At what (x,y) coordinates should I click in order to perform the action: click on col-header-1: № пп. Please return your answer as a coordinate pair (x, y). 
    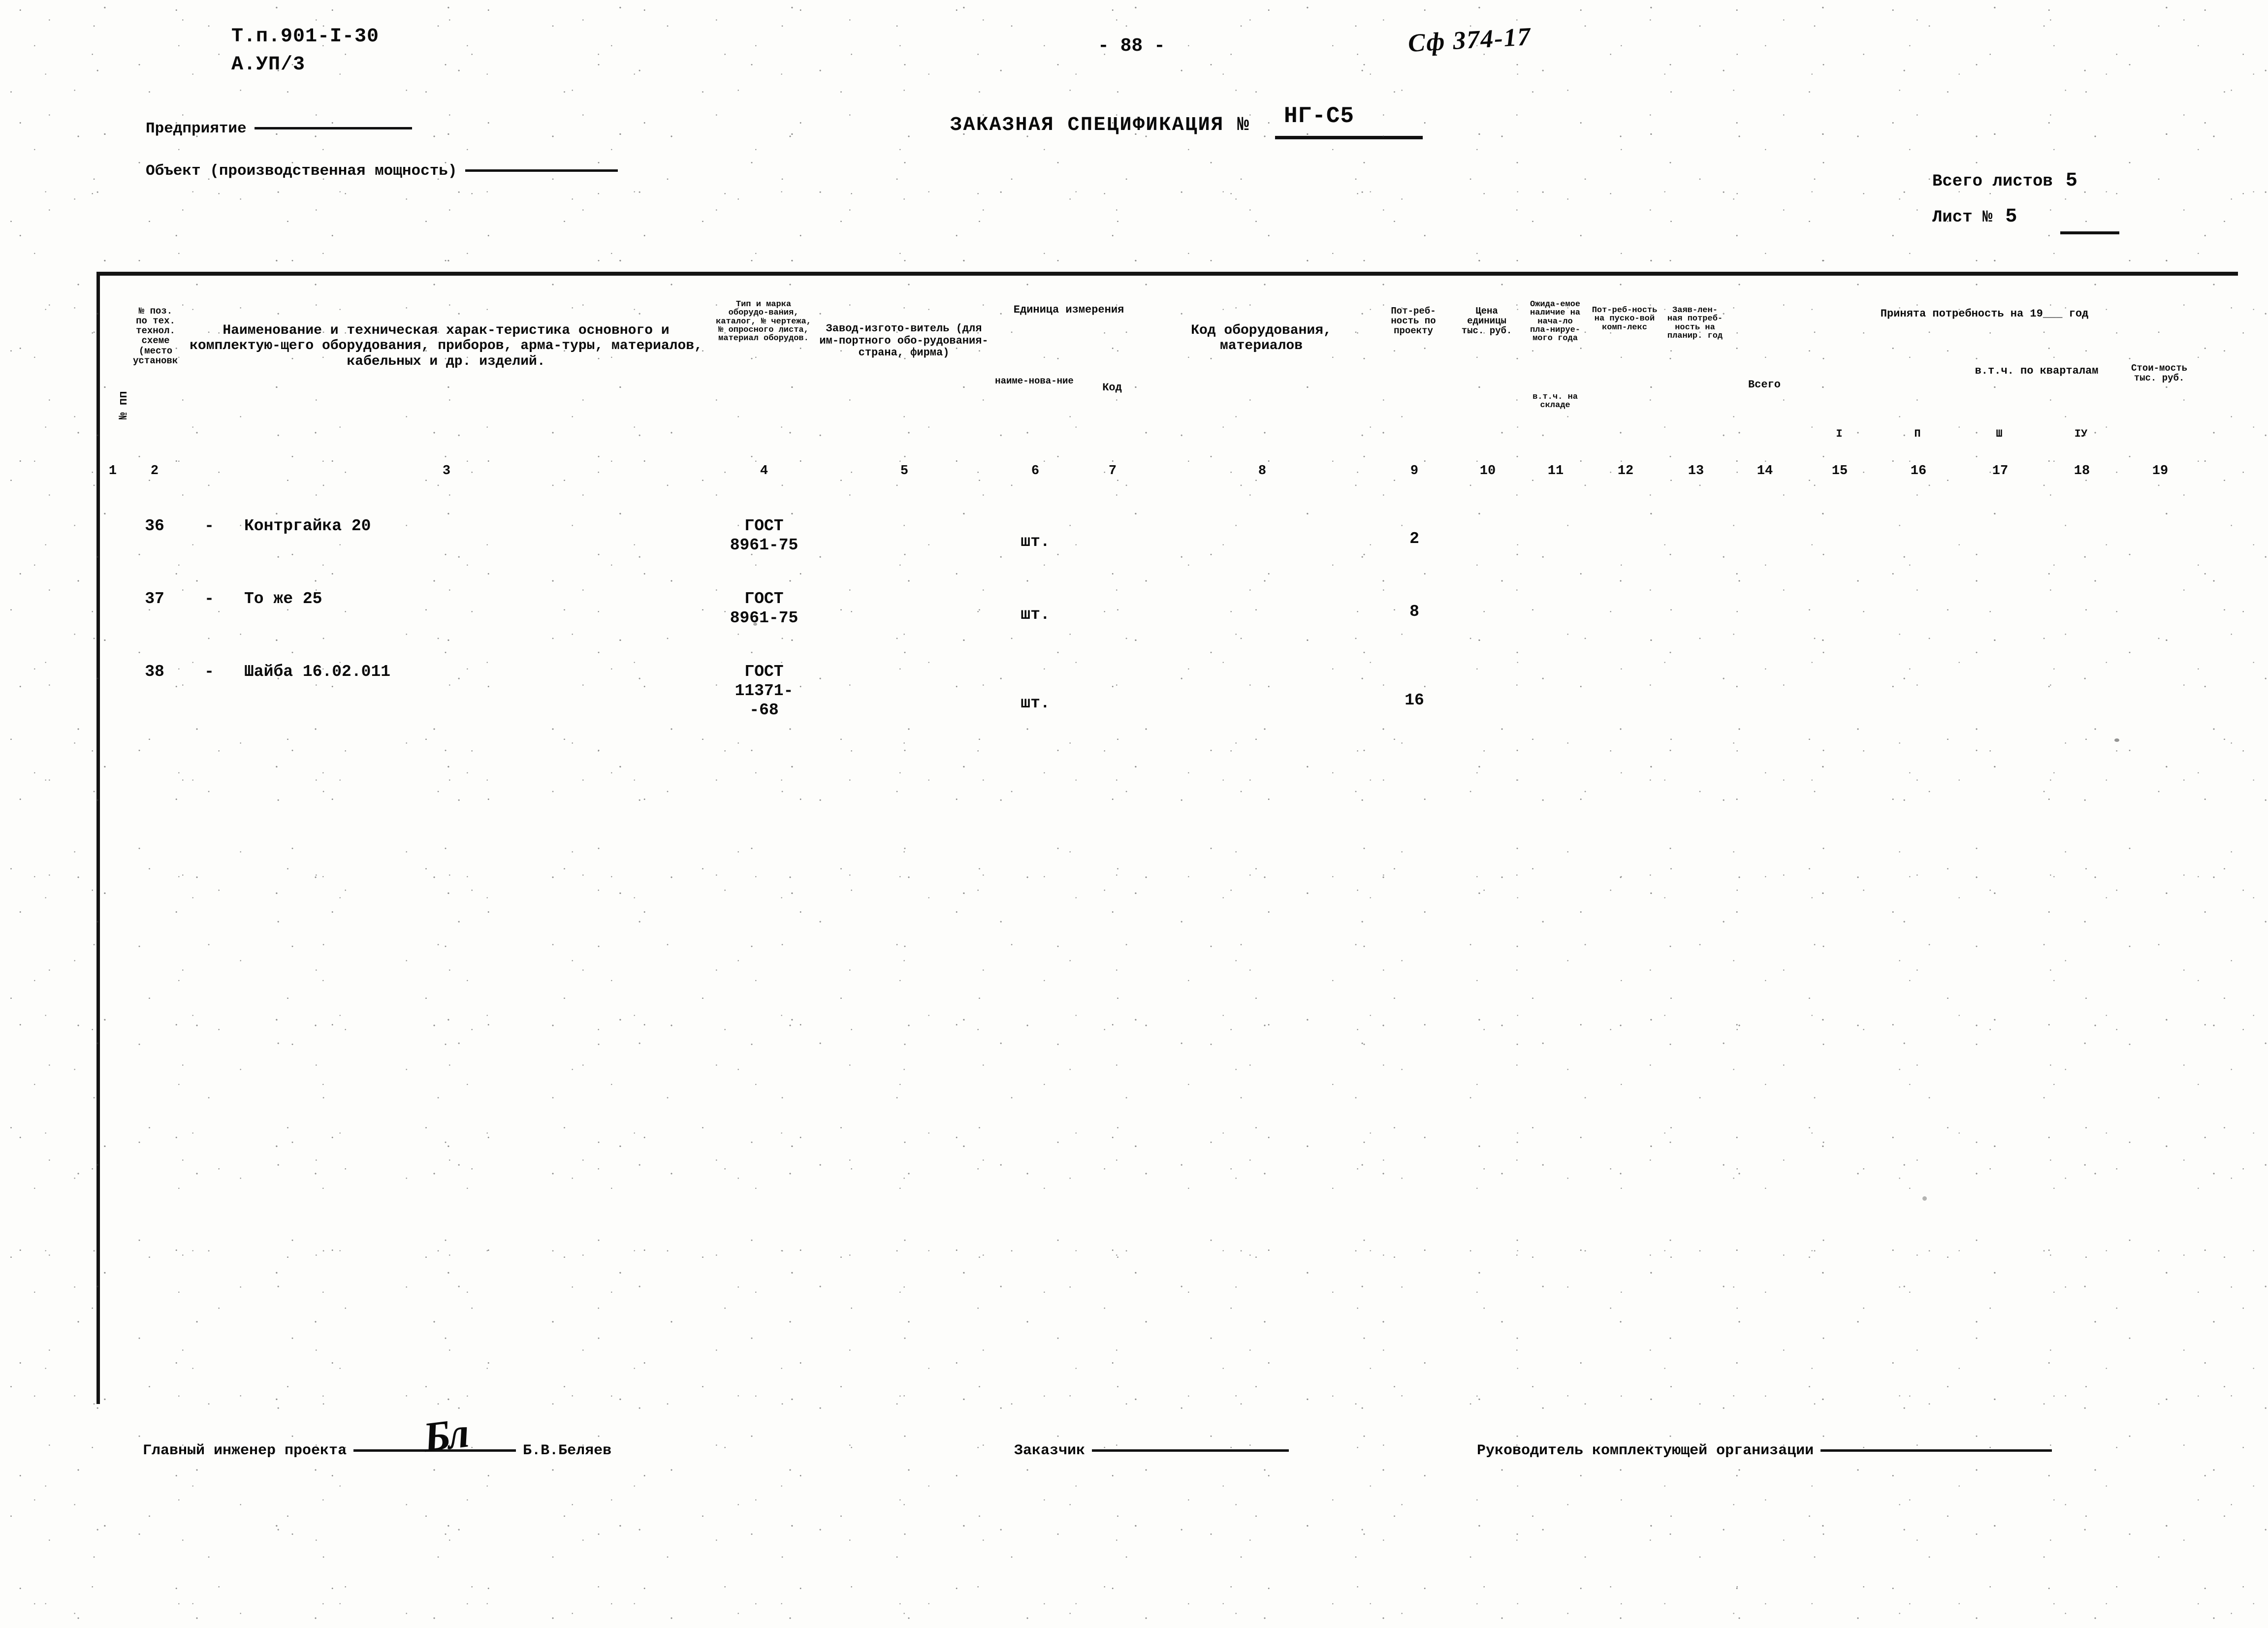
    Looking at the image, I should click on (123, 405).